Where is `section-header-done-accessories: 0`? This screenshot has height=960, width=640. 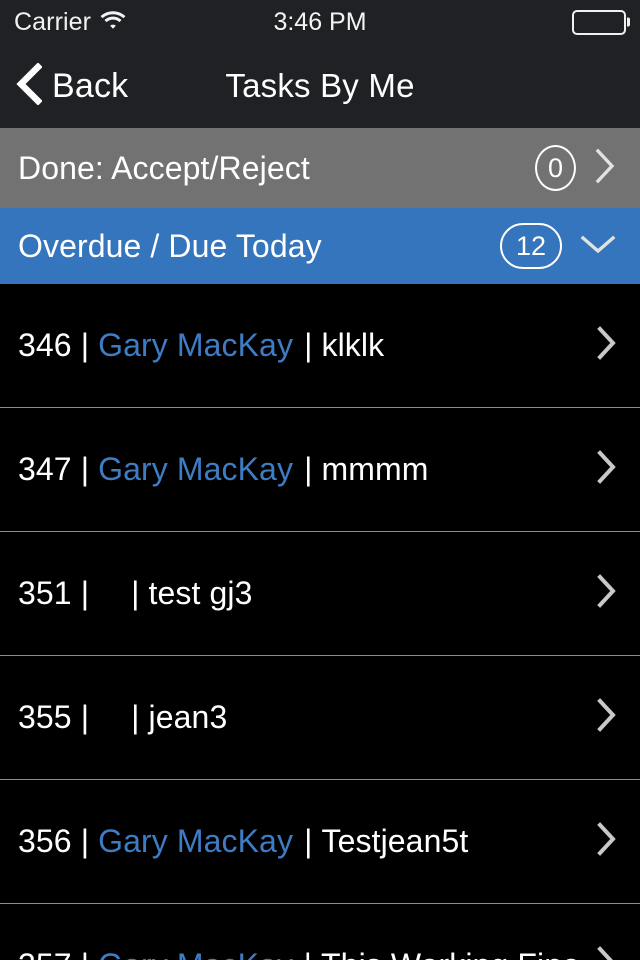
section-header-done-accessories: 0 is located at coordinates (576, 168).